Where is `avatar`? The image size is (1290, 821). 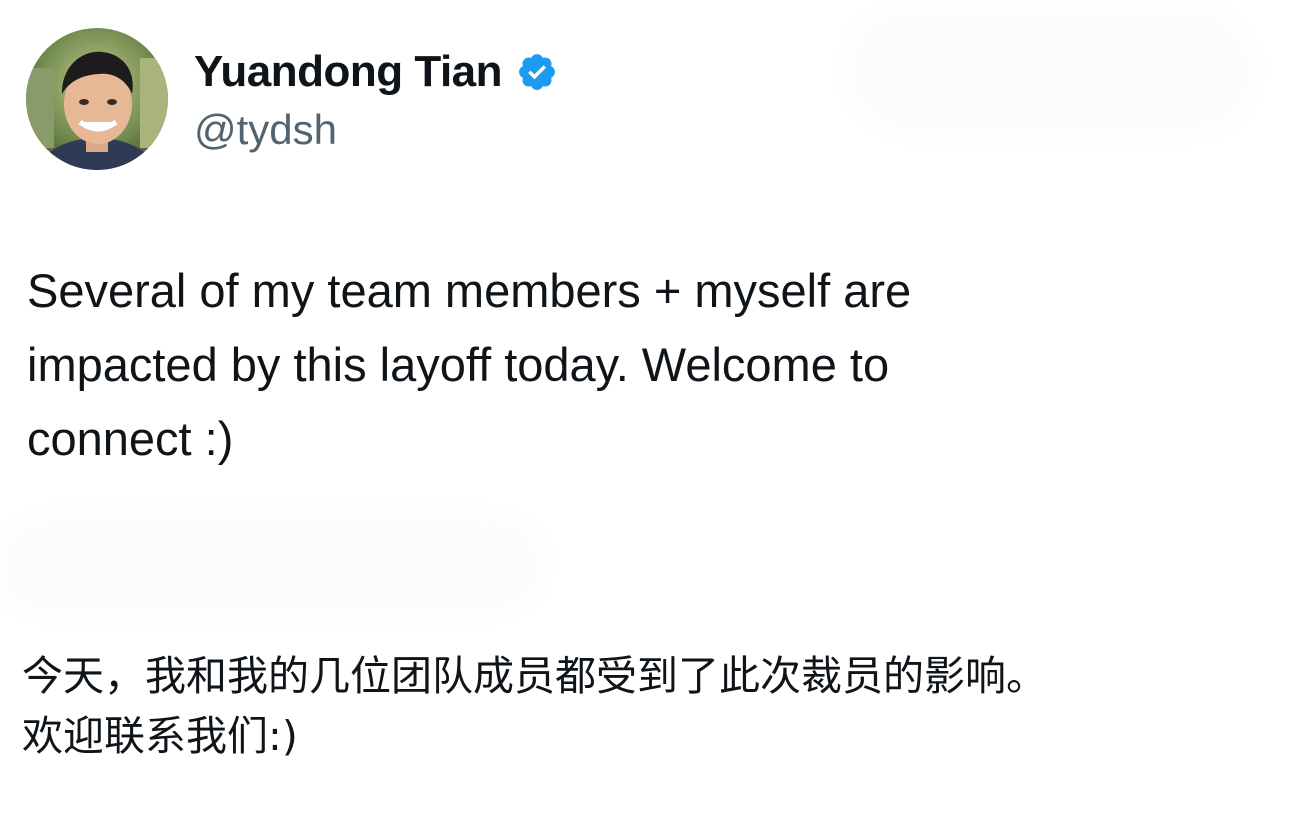
avatar is located at coordinates (97, 99).